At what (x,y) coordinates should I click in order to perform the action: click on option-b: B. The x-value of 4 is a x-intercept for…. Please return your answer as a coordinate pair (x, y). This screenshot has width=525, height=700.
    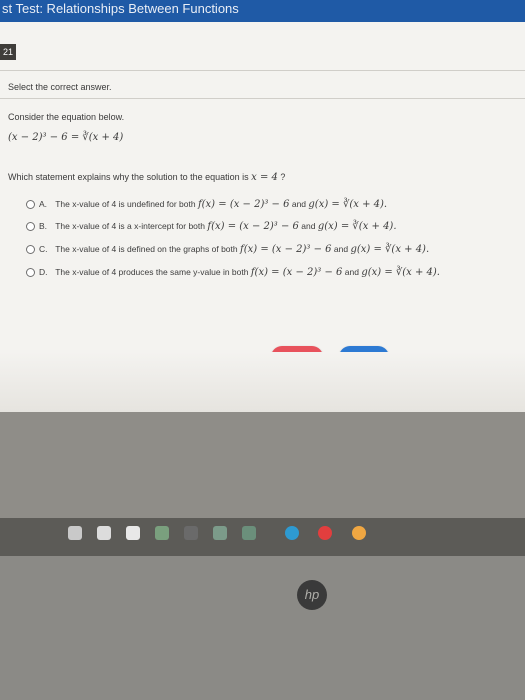
    Looking at the image, I should click on (211, 228).